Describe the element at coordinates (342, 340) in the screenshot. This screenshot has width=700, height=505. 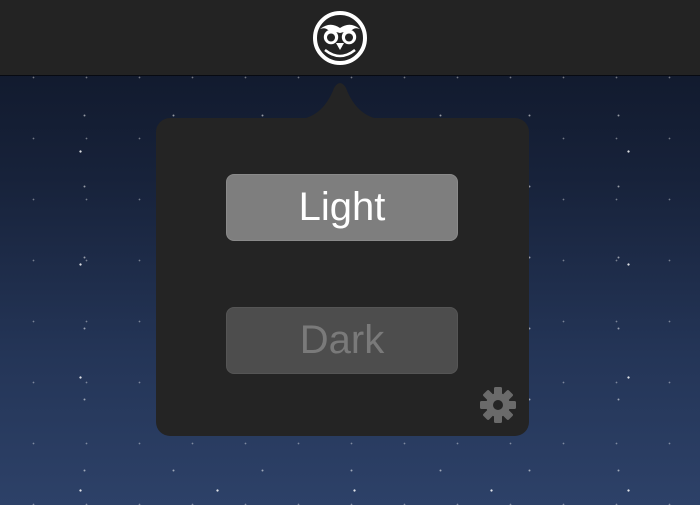
I see `dark-mode-button: Dark` at that location.